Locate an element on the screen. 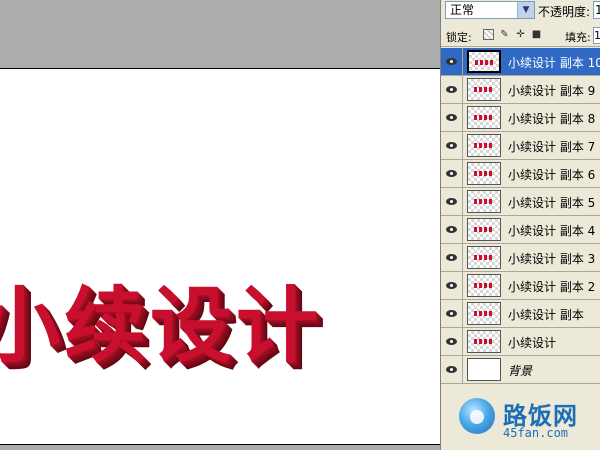 This screenshot has width=600, height=450. move-icon: ✛ is located at coordinates (520, 34).